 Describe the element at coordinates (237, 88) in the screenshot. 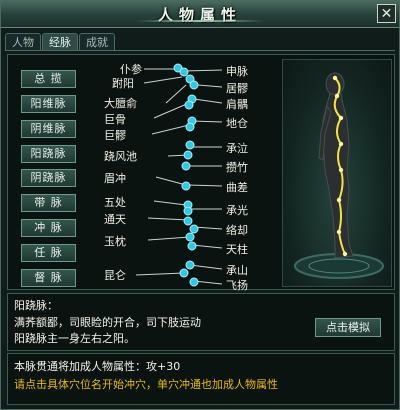

I see `acupoint-juliao2: 居髎` at that location.